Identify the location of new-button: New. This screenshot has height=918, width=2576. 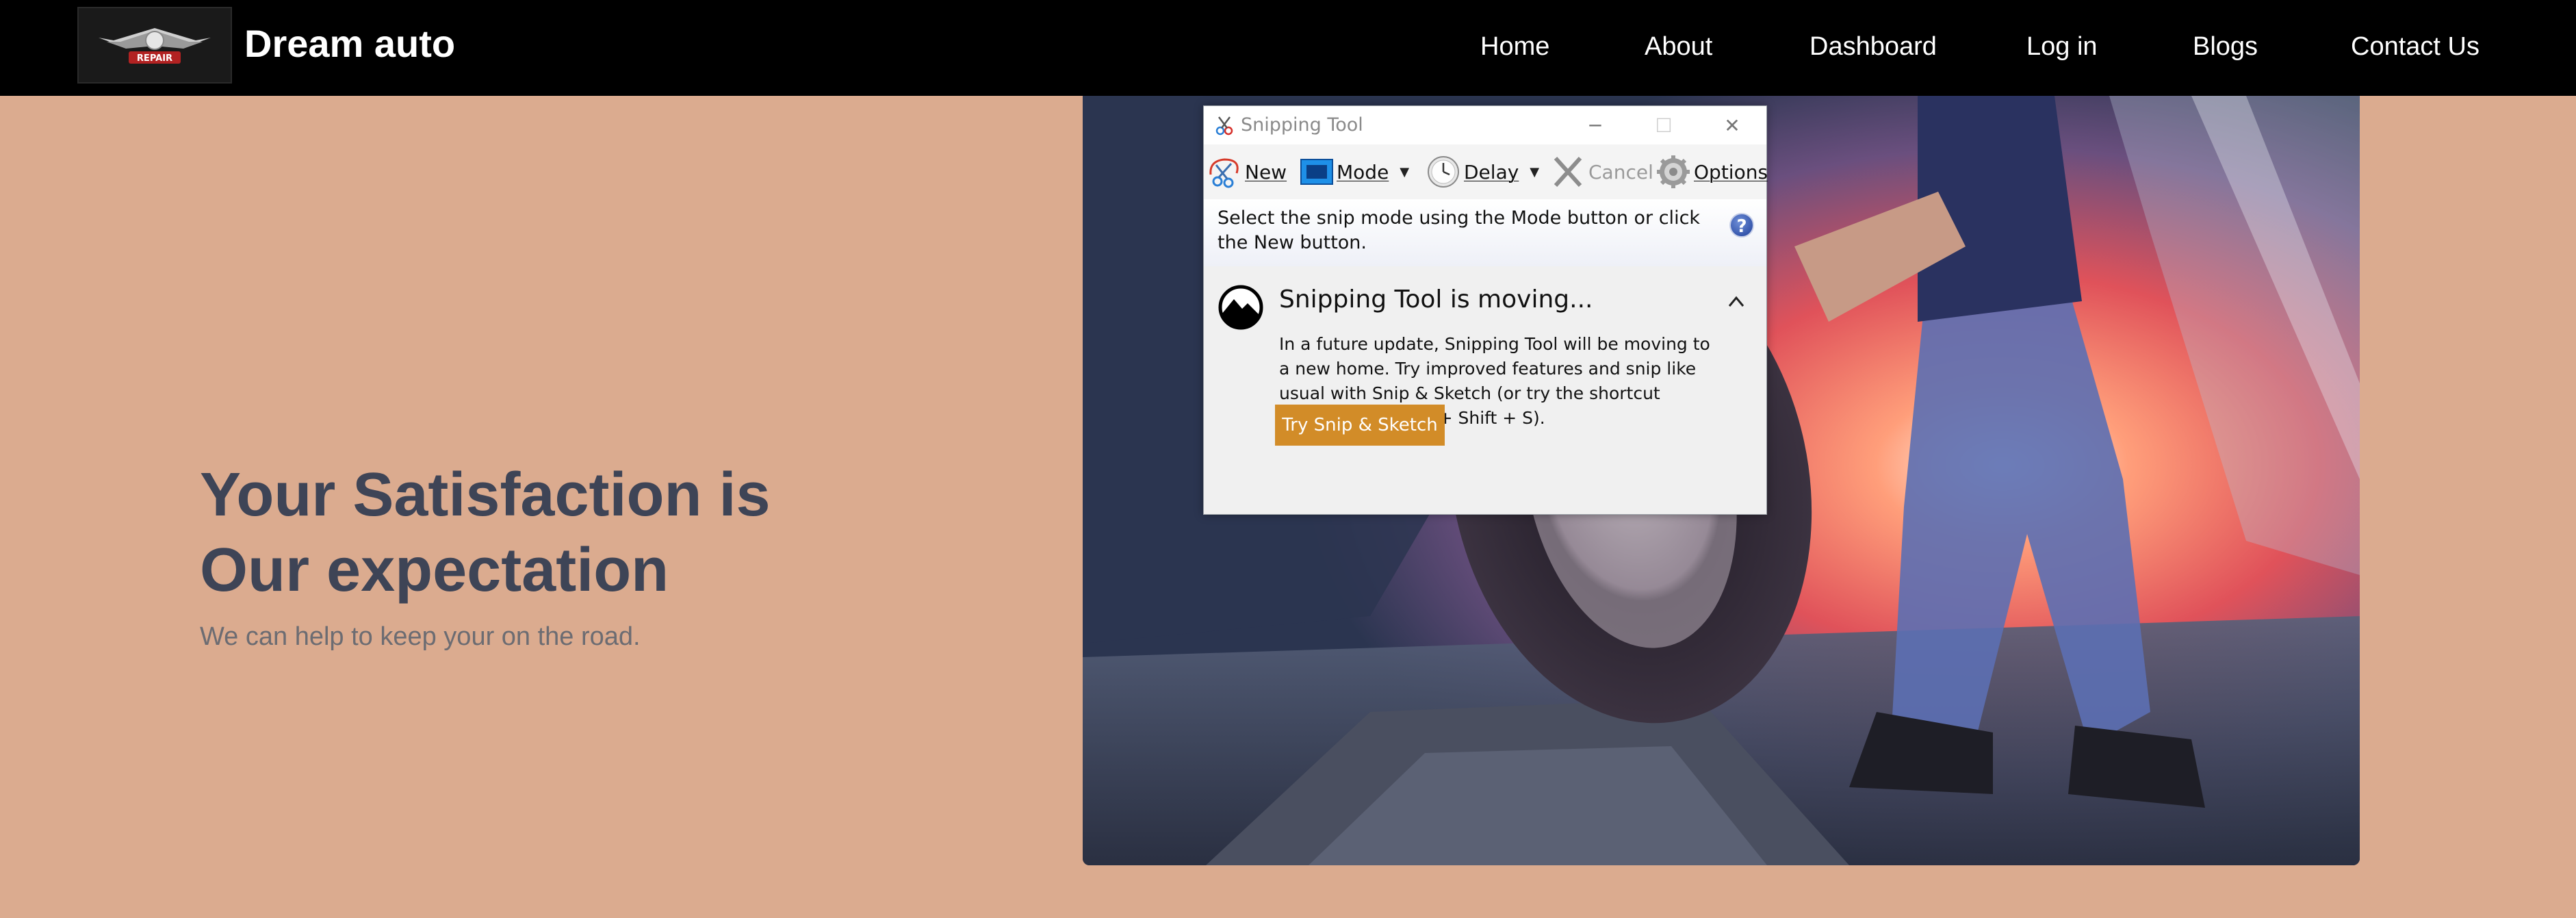
(1247, 172).